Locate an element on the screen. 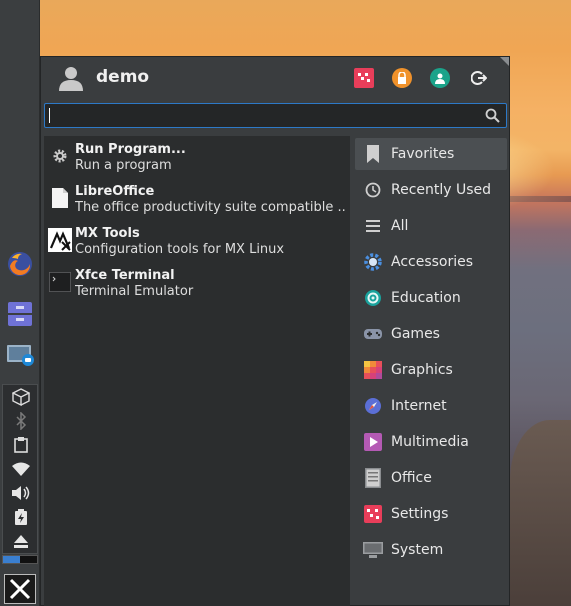 The height and width of the screenshot is (606, 571). logout-button is located at coordinates (479, 78).